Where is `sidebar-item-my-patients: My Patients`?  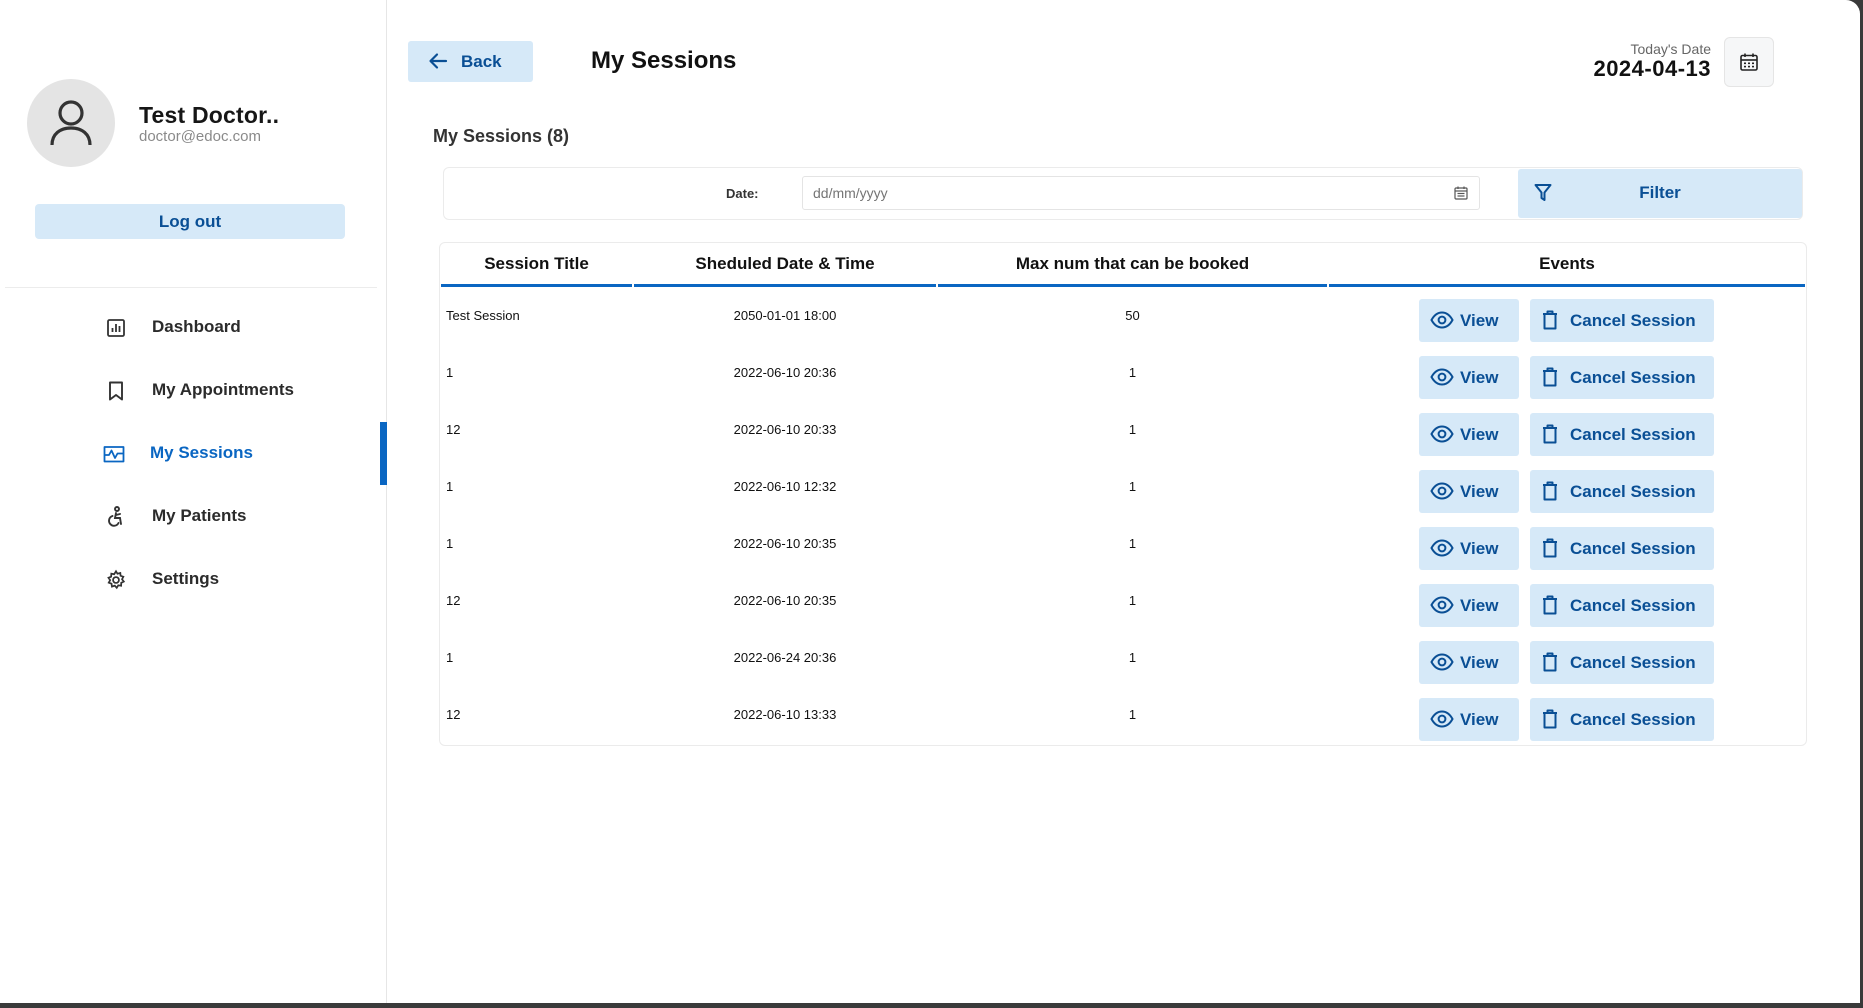 sidebar-item-my-patients: My Patients is located at coordinates (193, 516).